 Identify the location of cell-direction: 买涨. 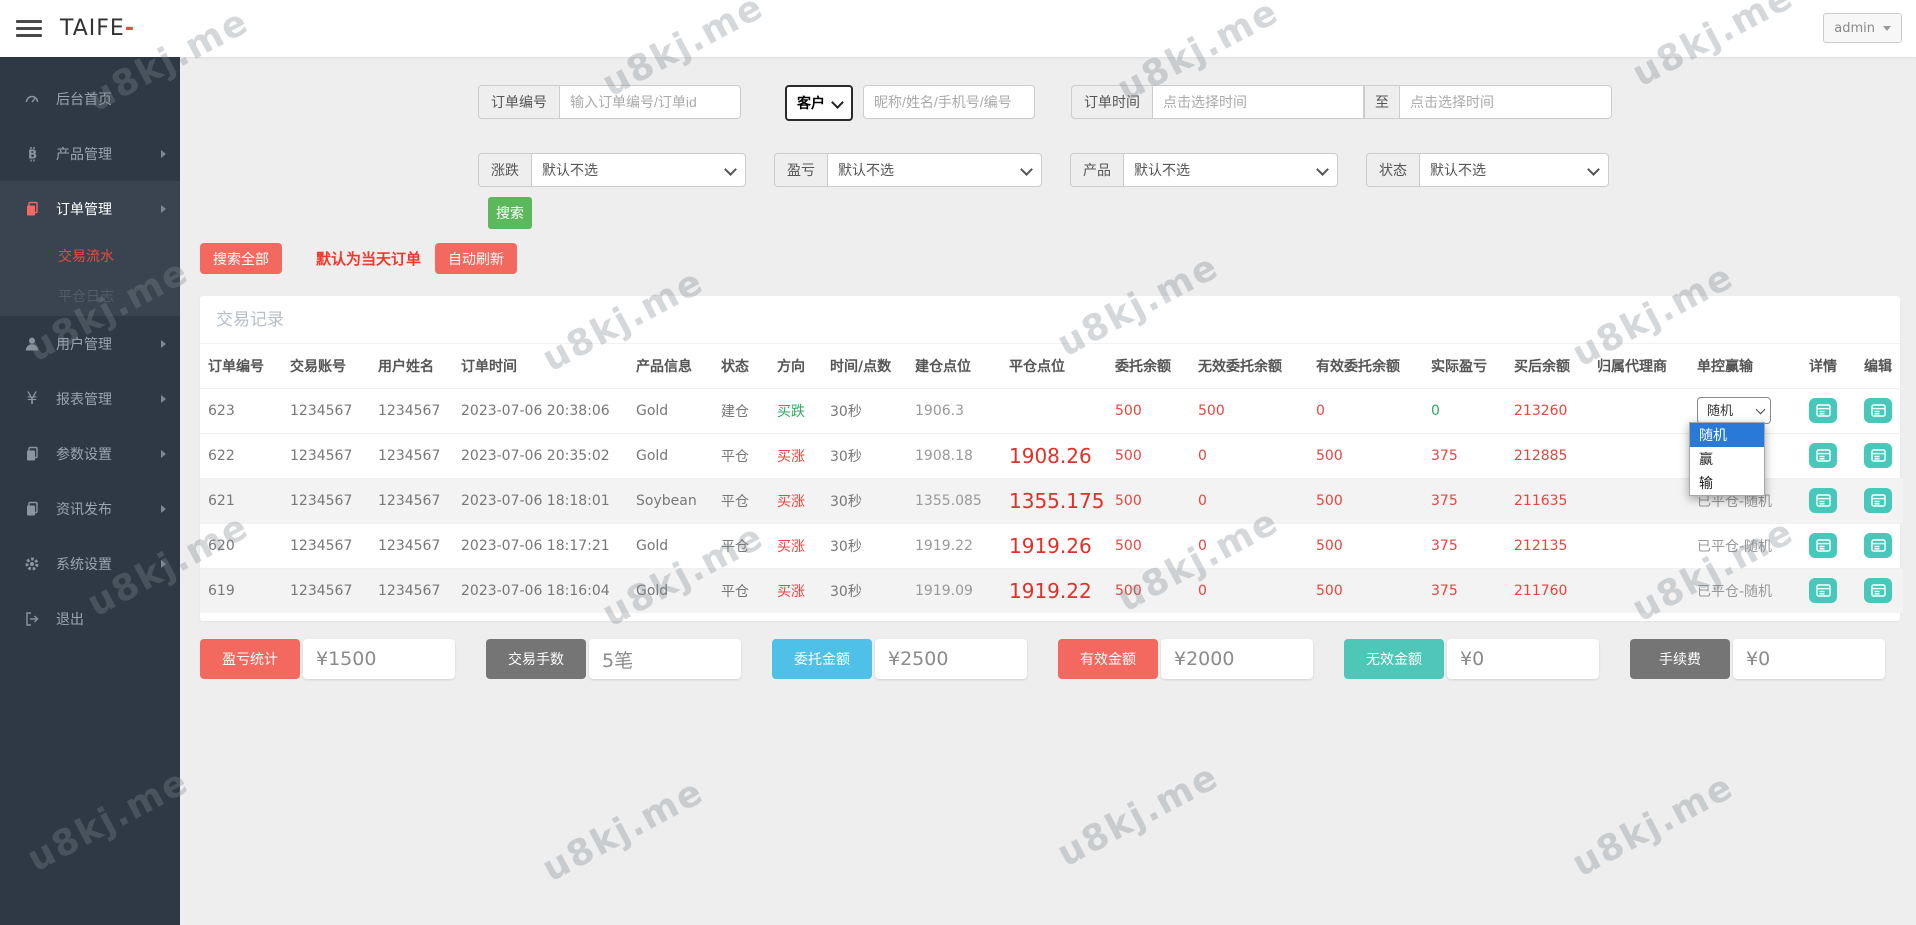
(795, 455).